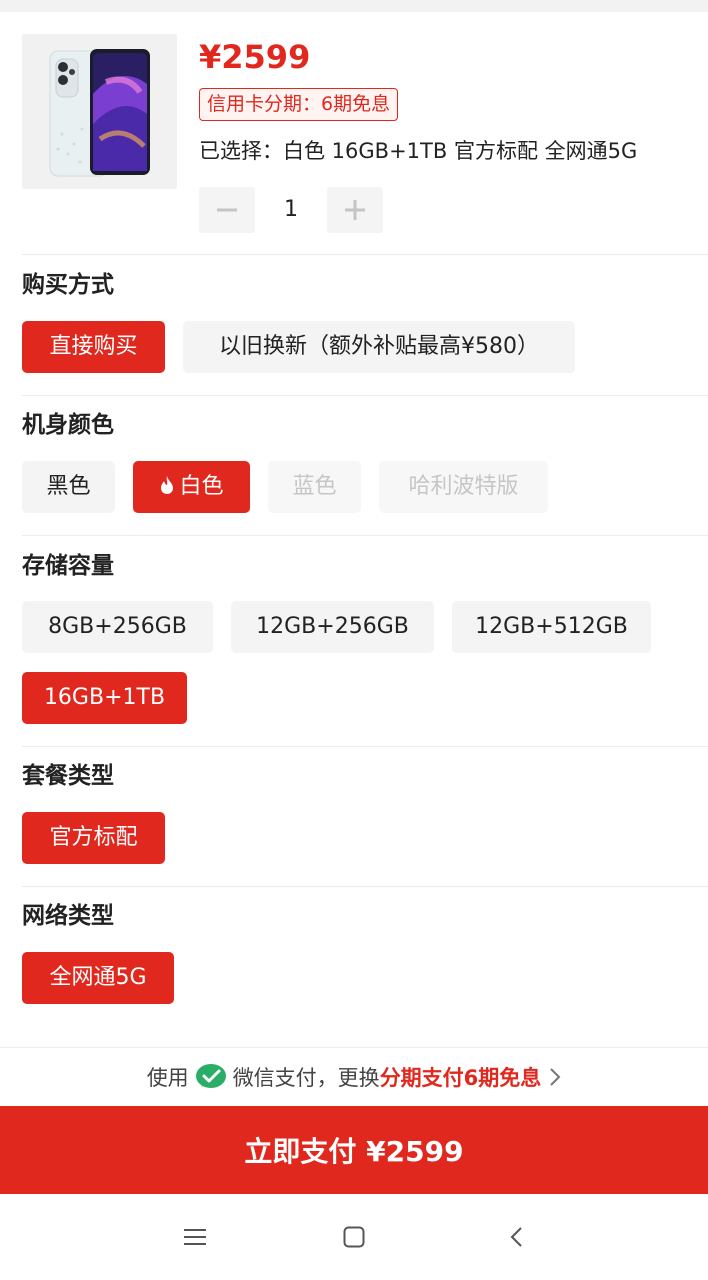 This screenshot has width=708, height=1280. I want to click on color-option-harry-potter: 哈利波特版, so click(463, 487).